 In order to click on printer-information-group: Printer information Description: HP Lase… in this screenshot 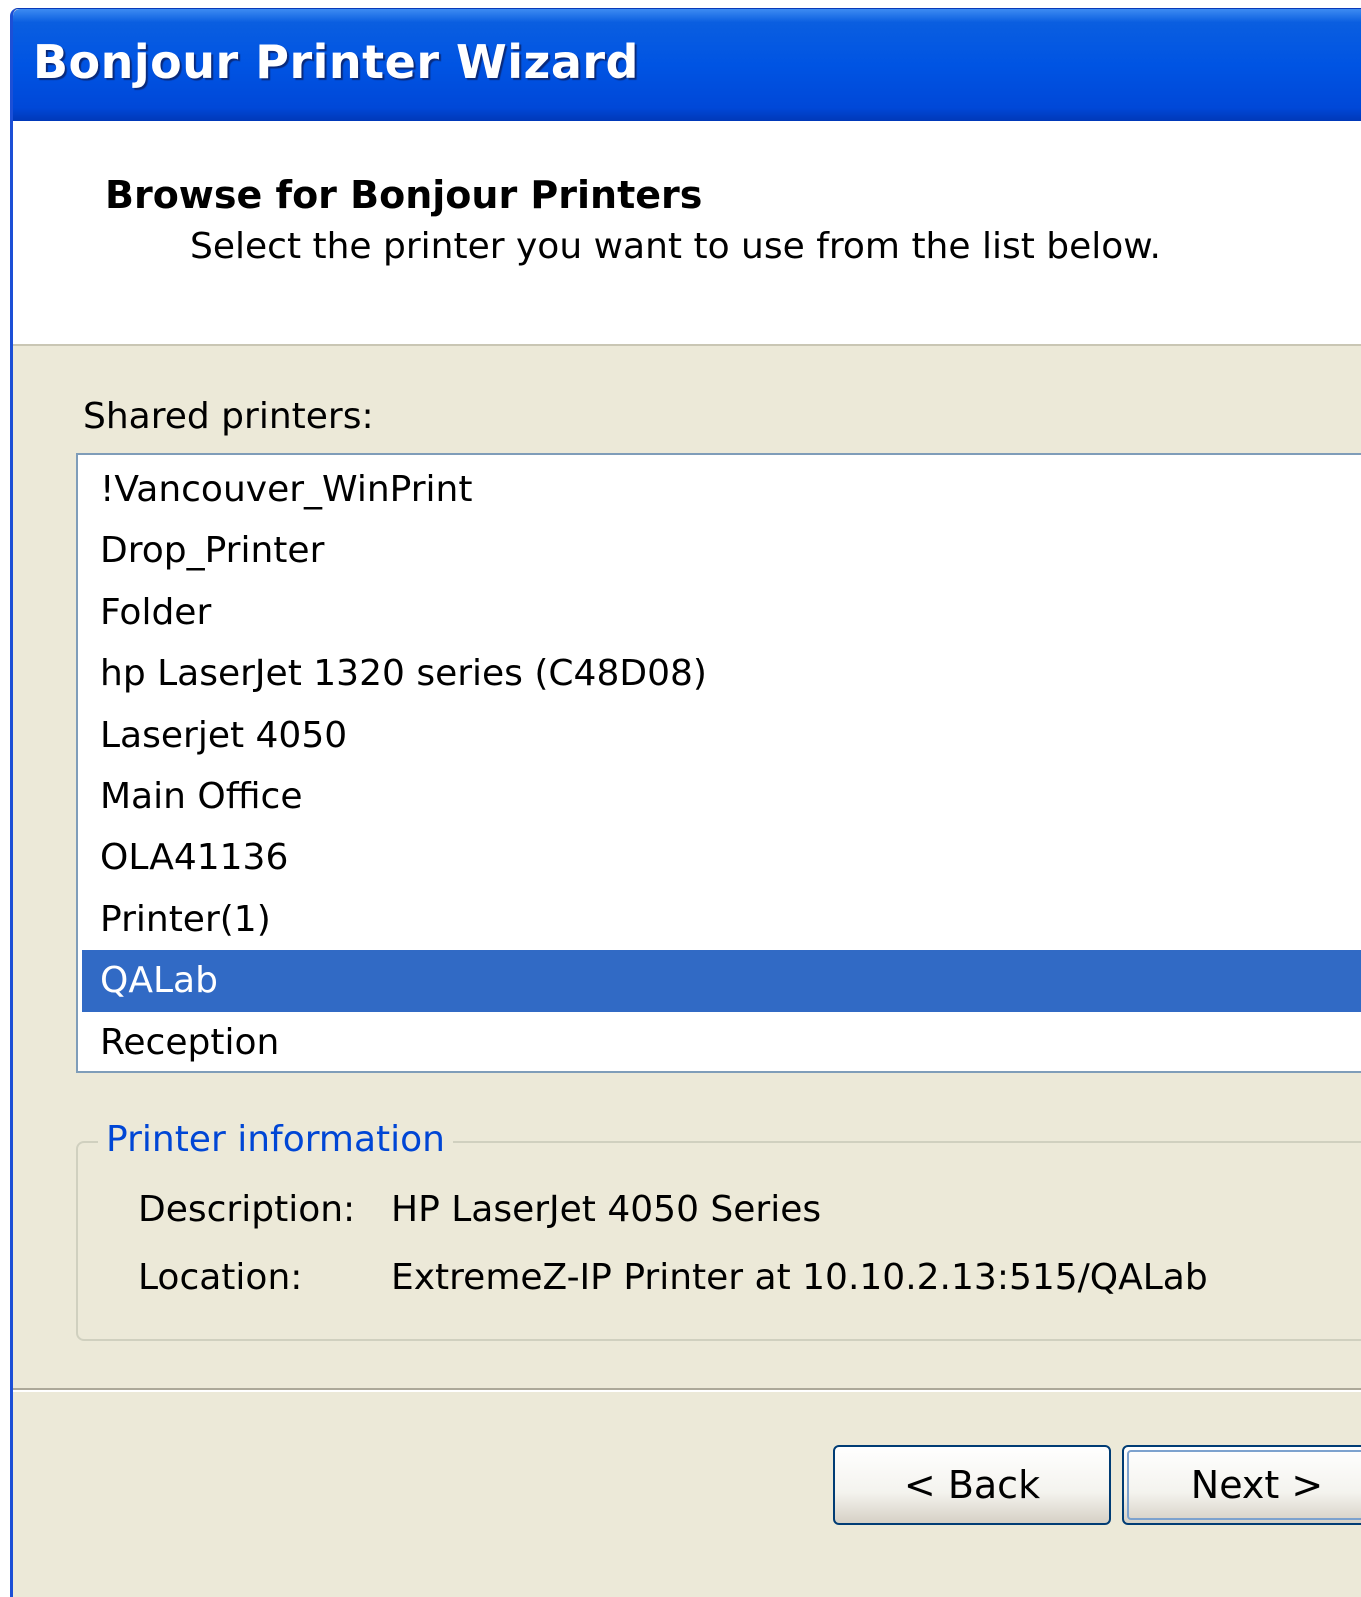, I will do `click(718, 1230)`.